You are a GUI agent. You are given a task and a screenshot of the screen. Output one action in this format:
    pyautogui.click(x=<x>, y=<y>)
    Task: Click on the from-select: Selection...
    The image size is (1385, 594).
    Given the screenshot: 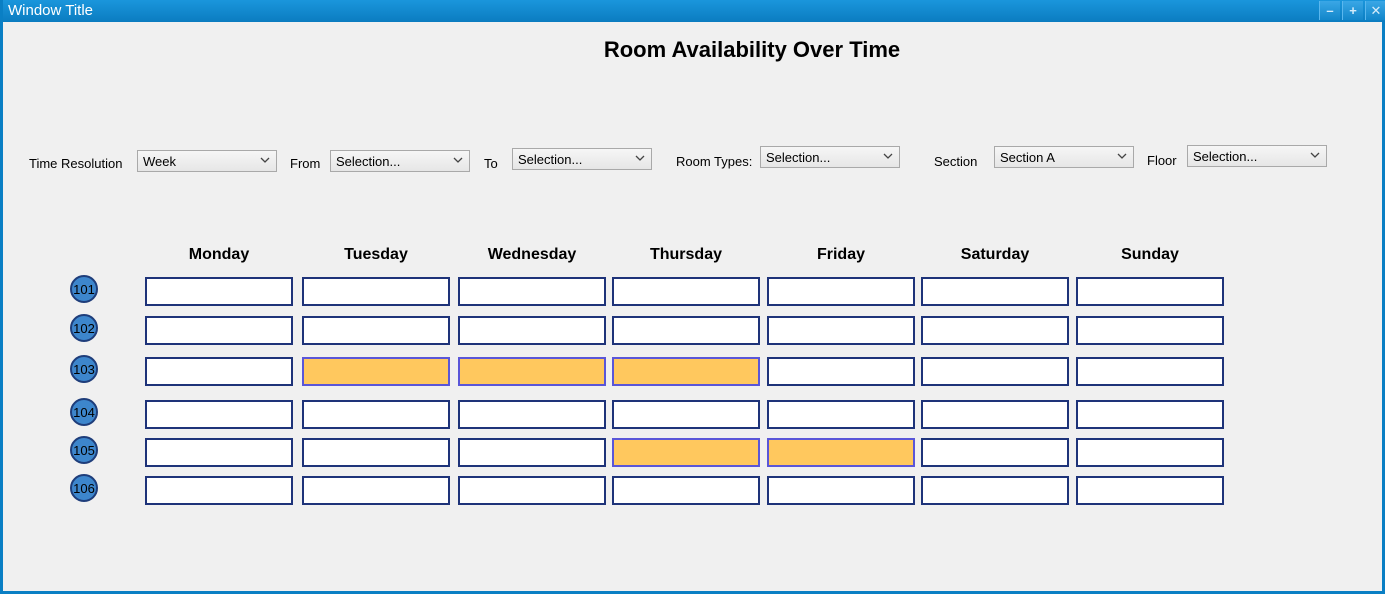 What is the action you would take?
    pyautogui.click(x=400, y=161)
    